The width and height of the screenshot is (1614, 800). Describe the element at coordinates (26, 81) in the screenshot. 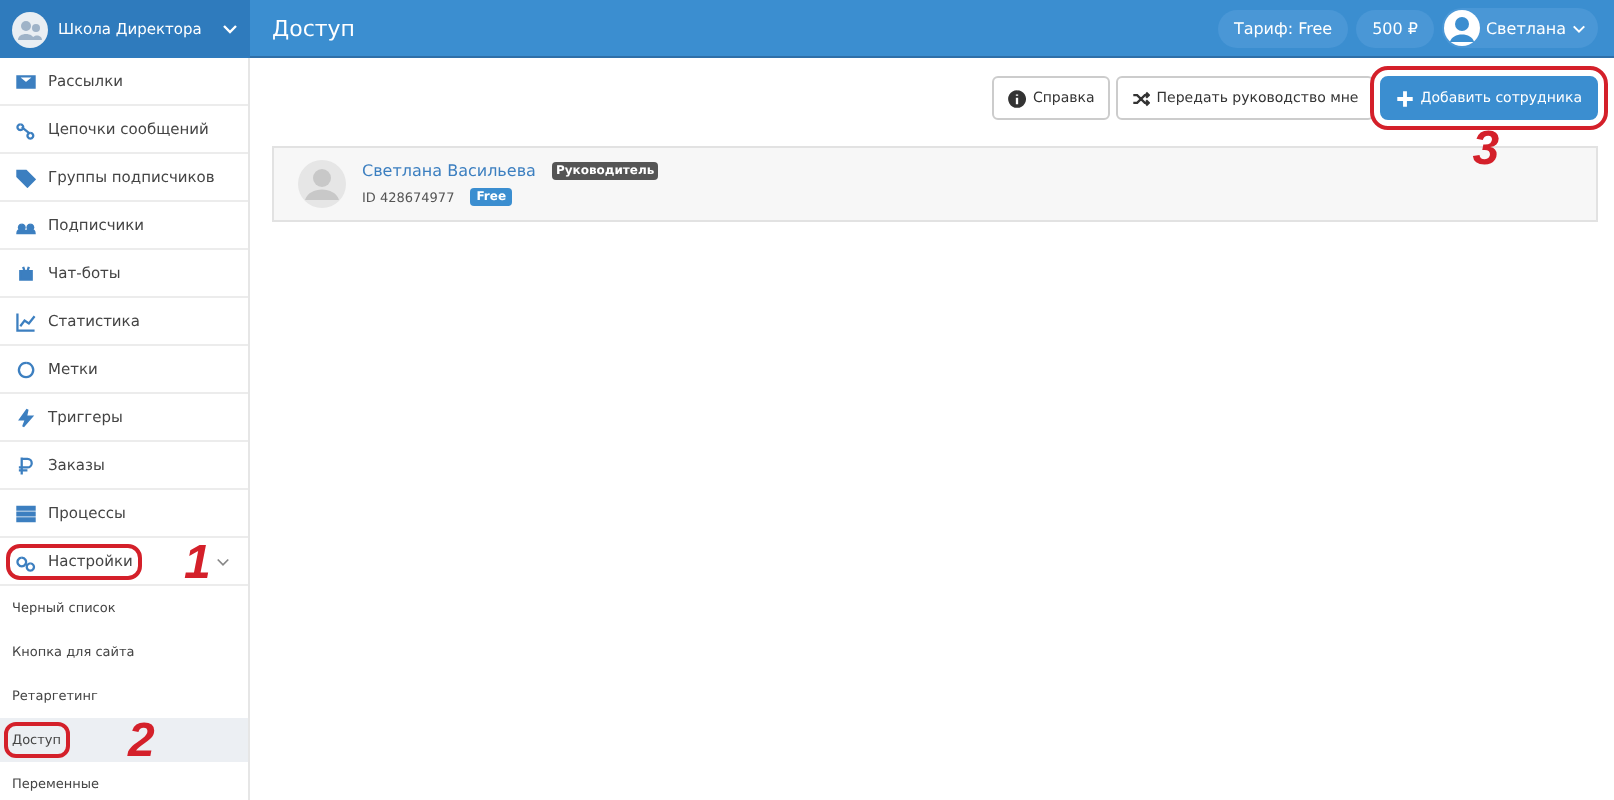

I see `envelope-icon` at that location.